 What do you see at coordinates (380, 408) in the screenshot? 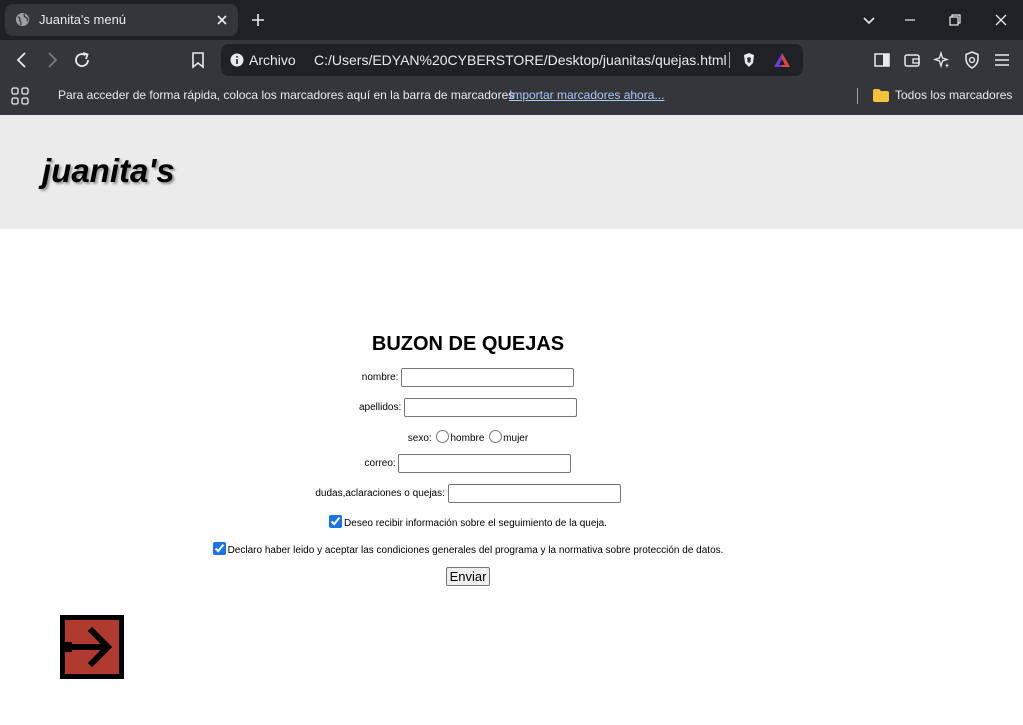
I see `apellidos-label: apellidos:` at bounding box center [380, 408].